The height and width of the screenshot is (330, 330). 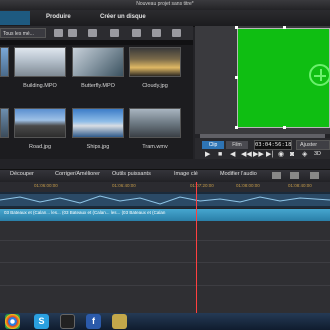 What do you see at coordinates (22, 174) in the screenshot?
I see `tab-decouper: Découper` at bounding box center [22, 174].